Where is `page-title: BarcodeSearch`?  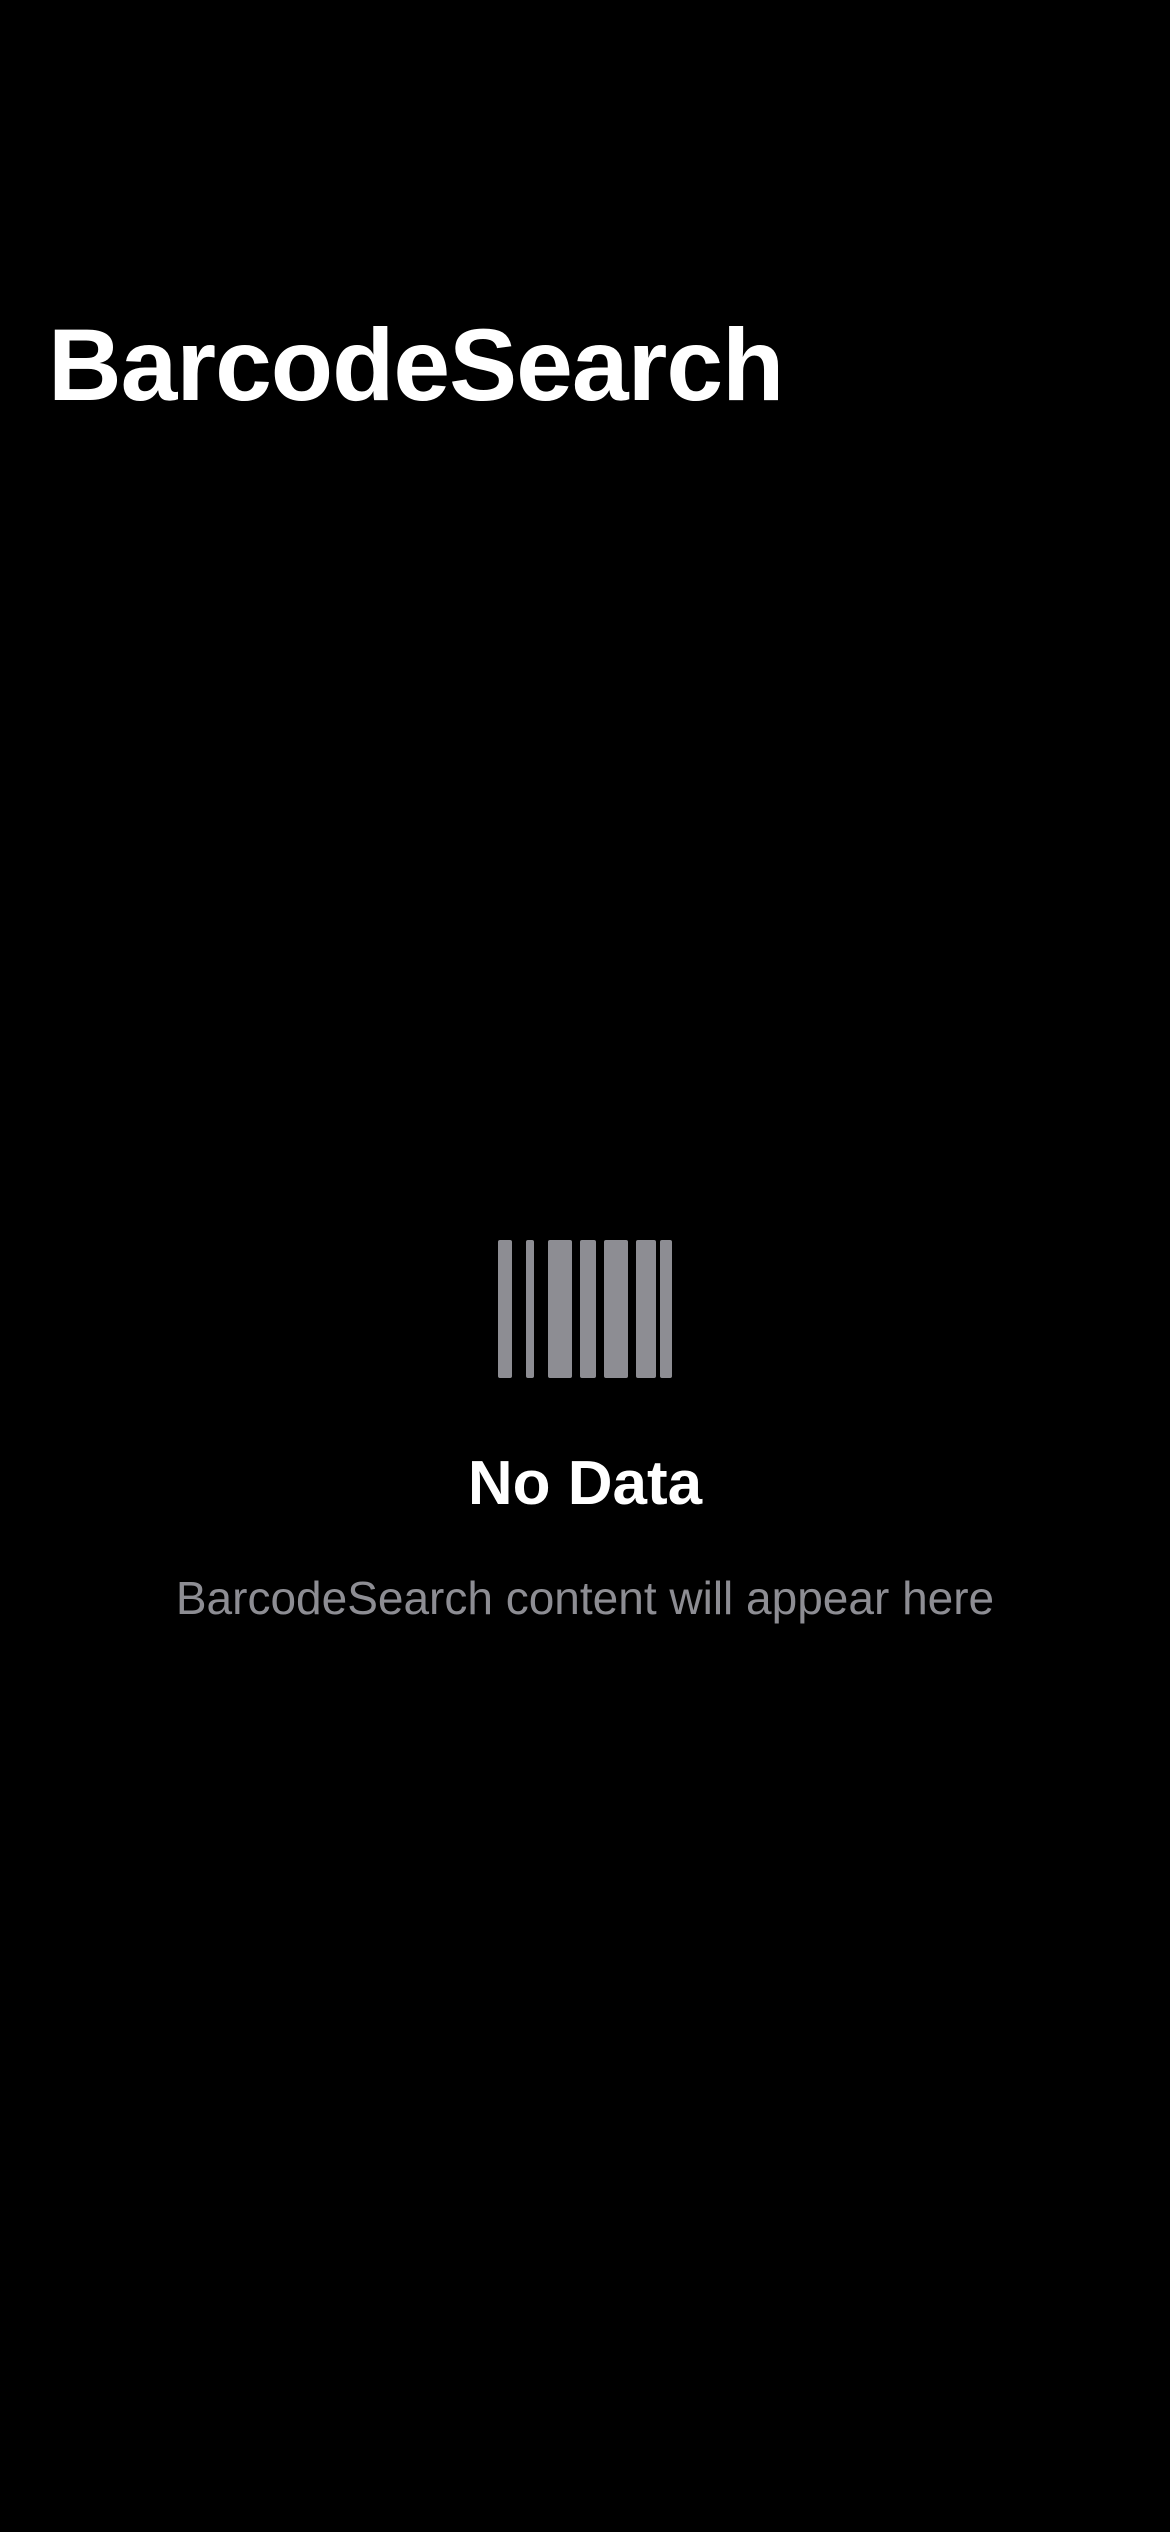 page-title: BarcodeSearch is located at coordinates (416, 365).